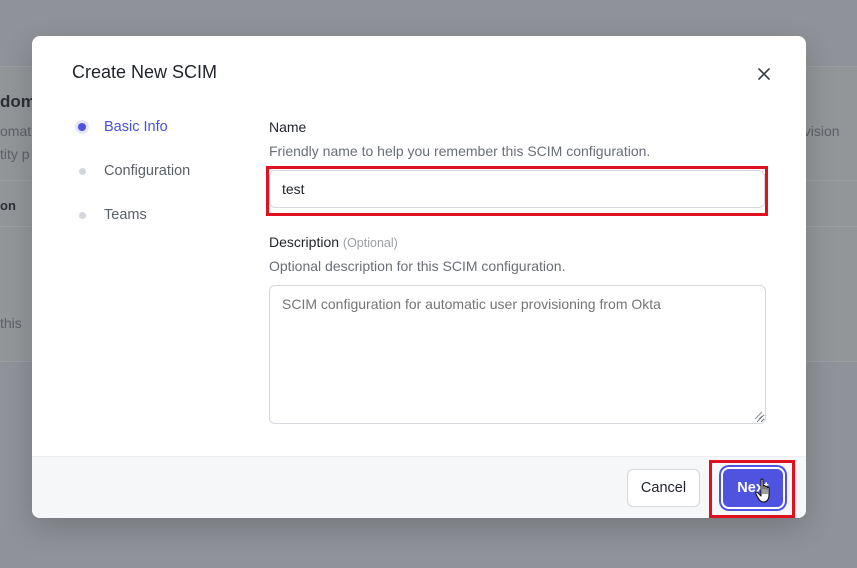  I want to click on background-title: dom, so click(18, 101).